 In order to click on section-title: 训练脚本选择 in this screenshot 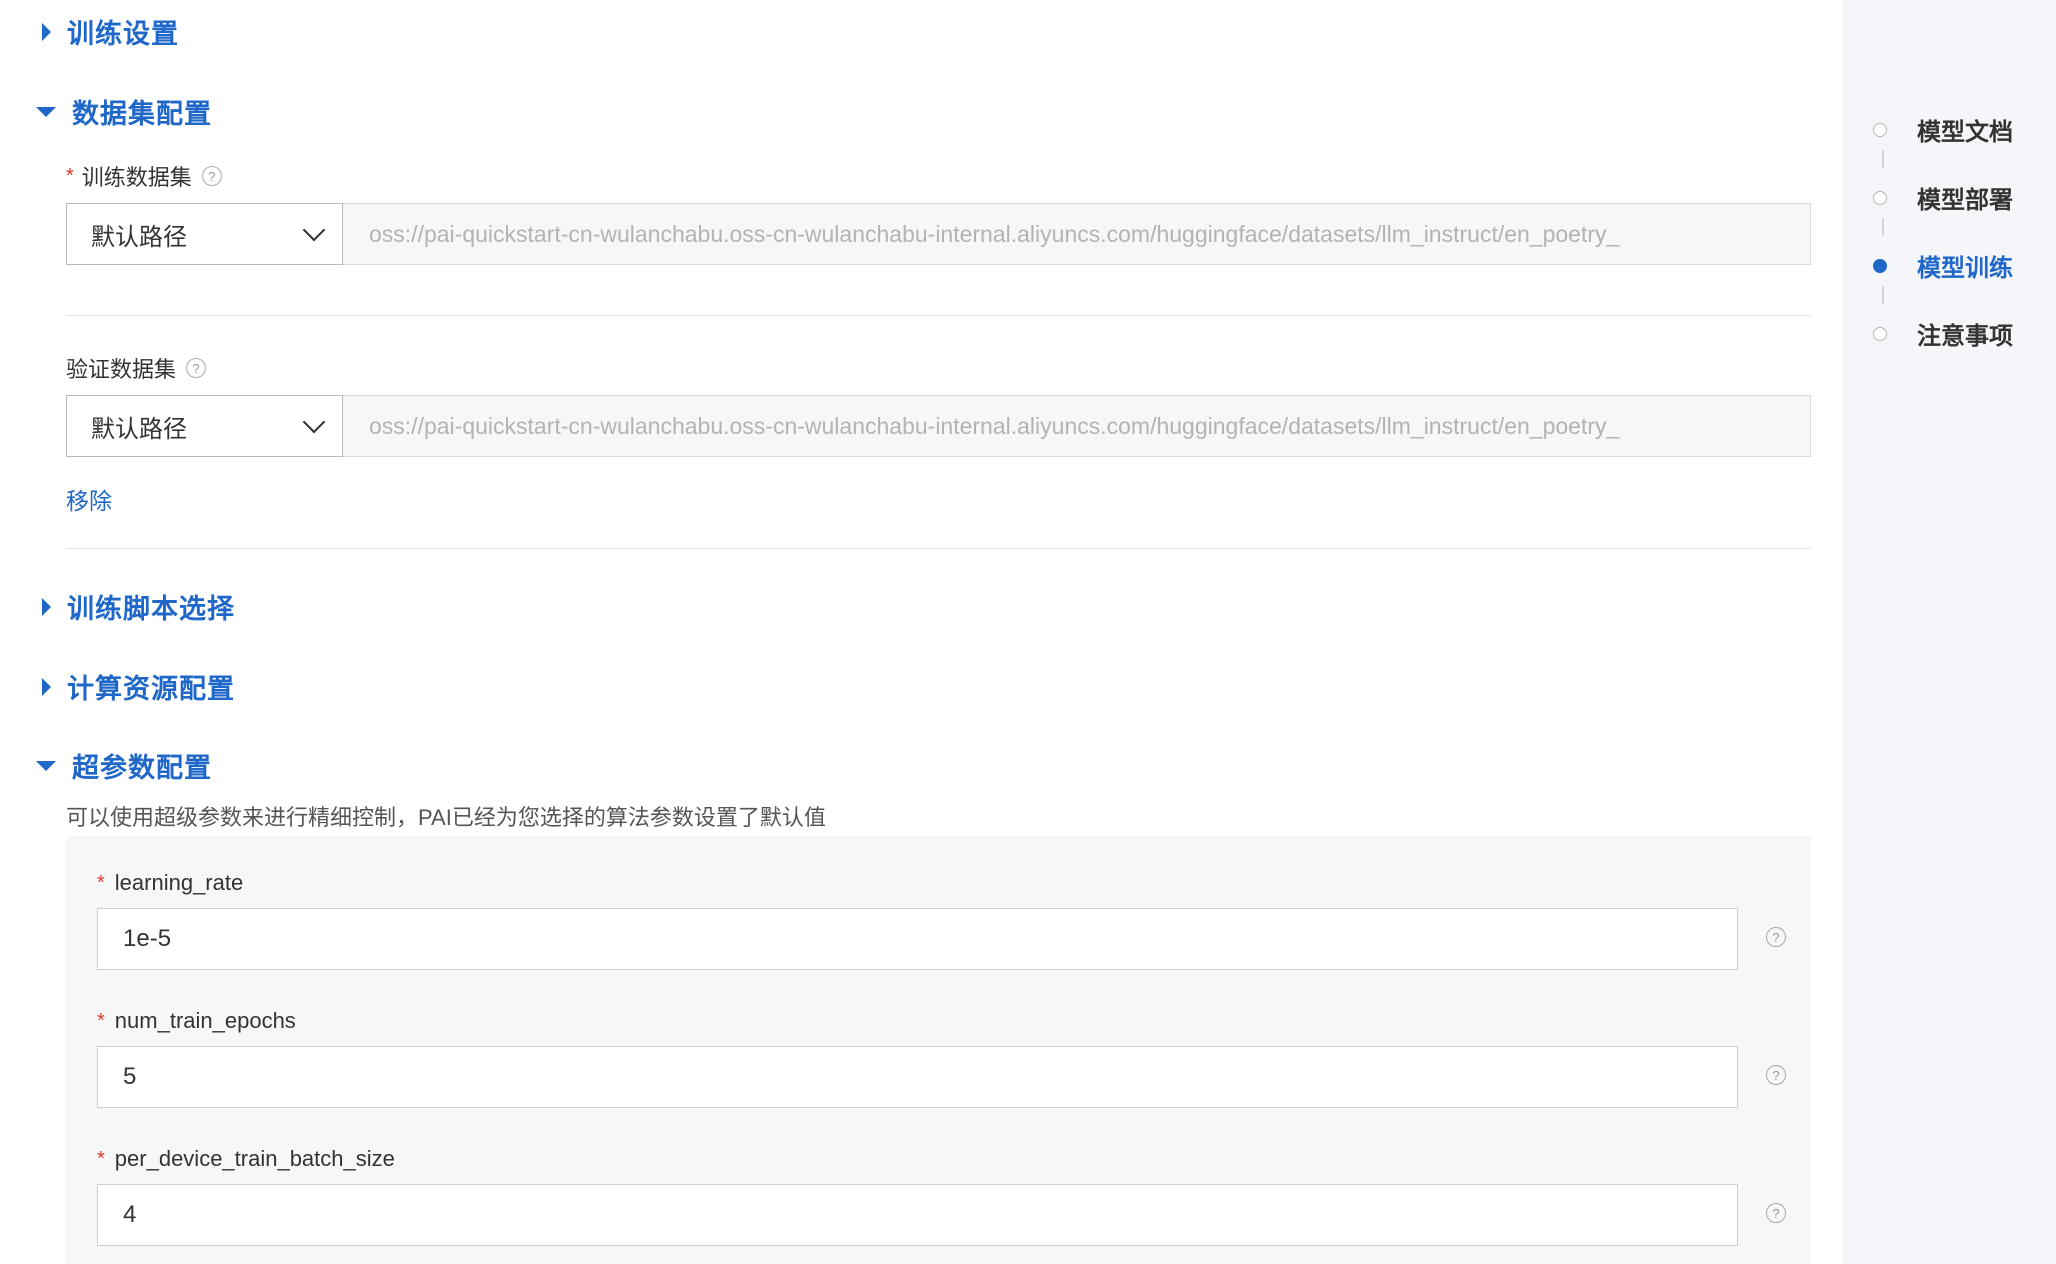, I will do `click(151, 609)`.